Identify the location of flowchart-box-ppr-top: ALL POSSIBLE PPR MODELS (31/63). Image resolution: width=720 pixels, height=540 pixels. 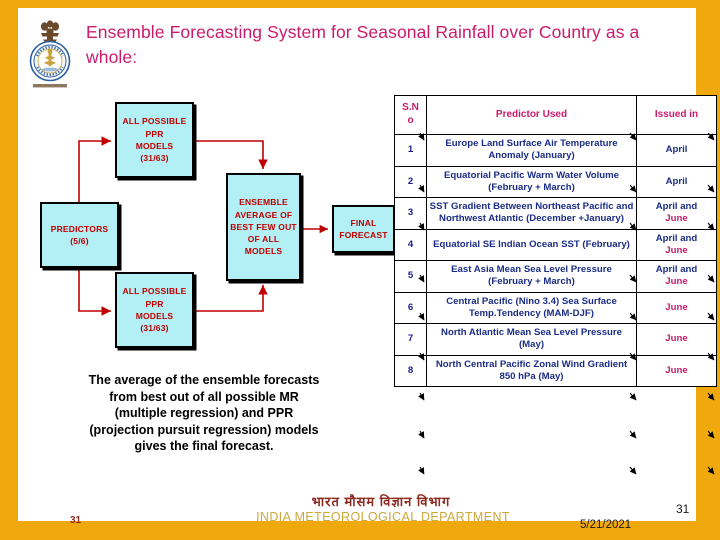
(154, 140).